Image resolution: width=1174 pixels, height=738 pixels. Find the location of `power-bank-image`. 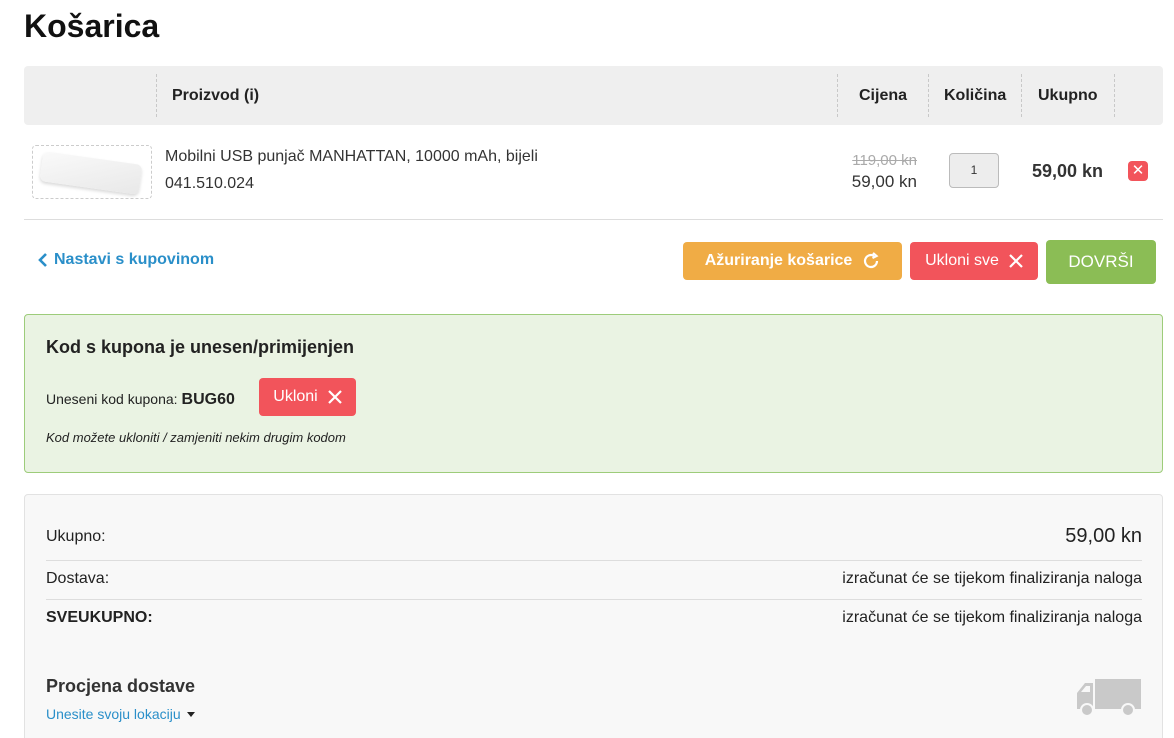

power-bank-image is located at coordinates (91, 173).